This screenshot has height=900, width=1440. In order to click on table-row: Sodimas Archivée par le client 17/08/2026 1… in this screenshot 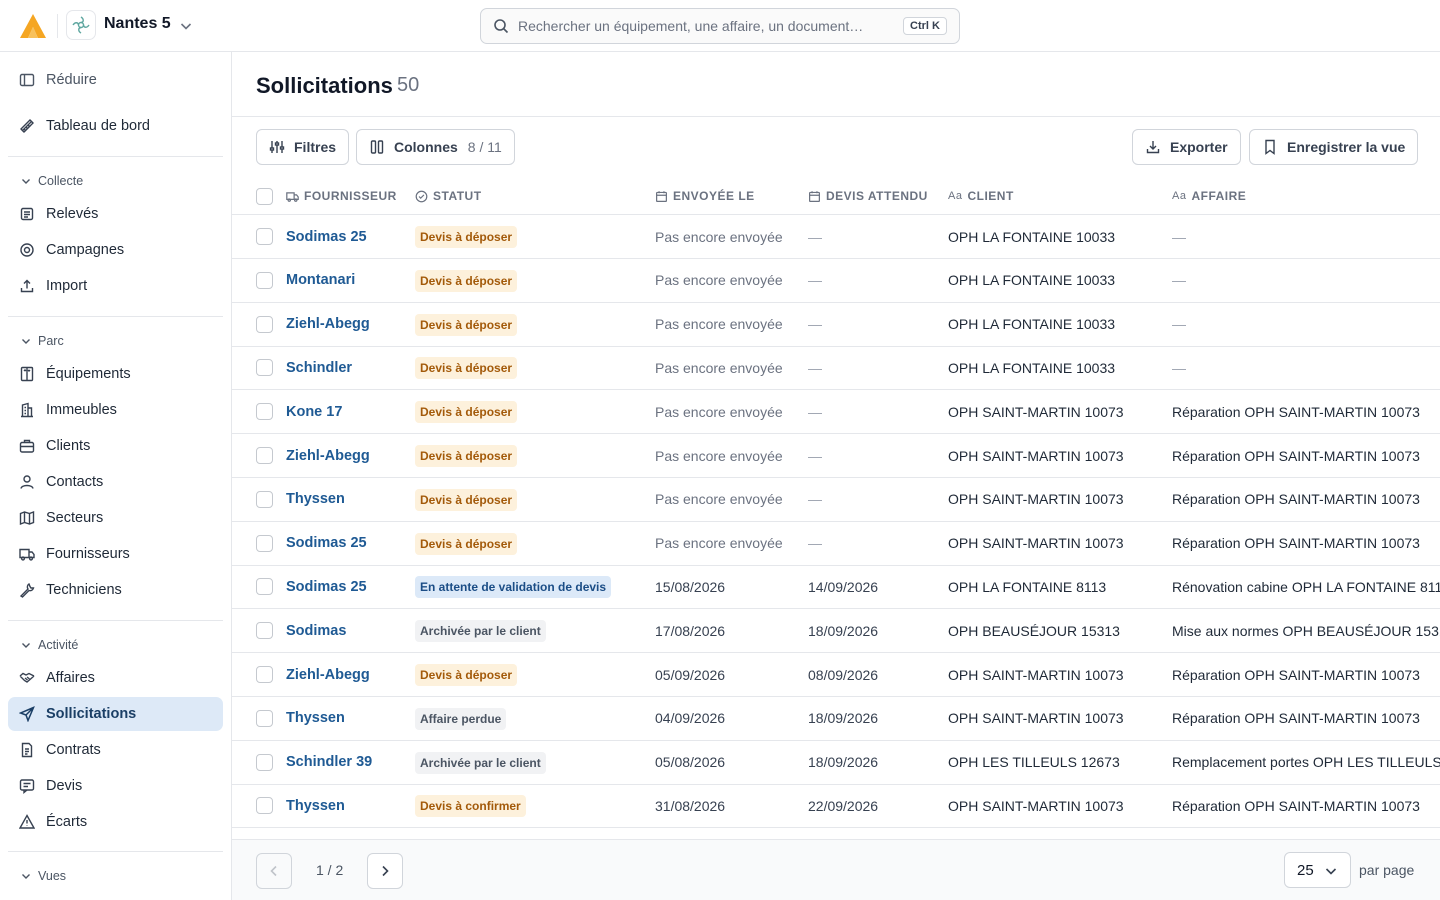, I will do `click(836, 631)`.